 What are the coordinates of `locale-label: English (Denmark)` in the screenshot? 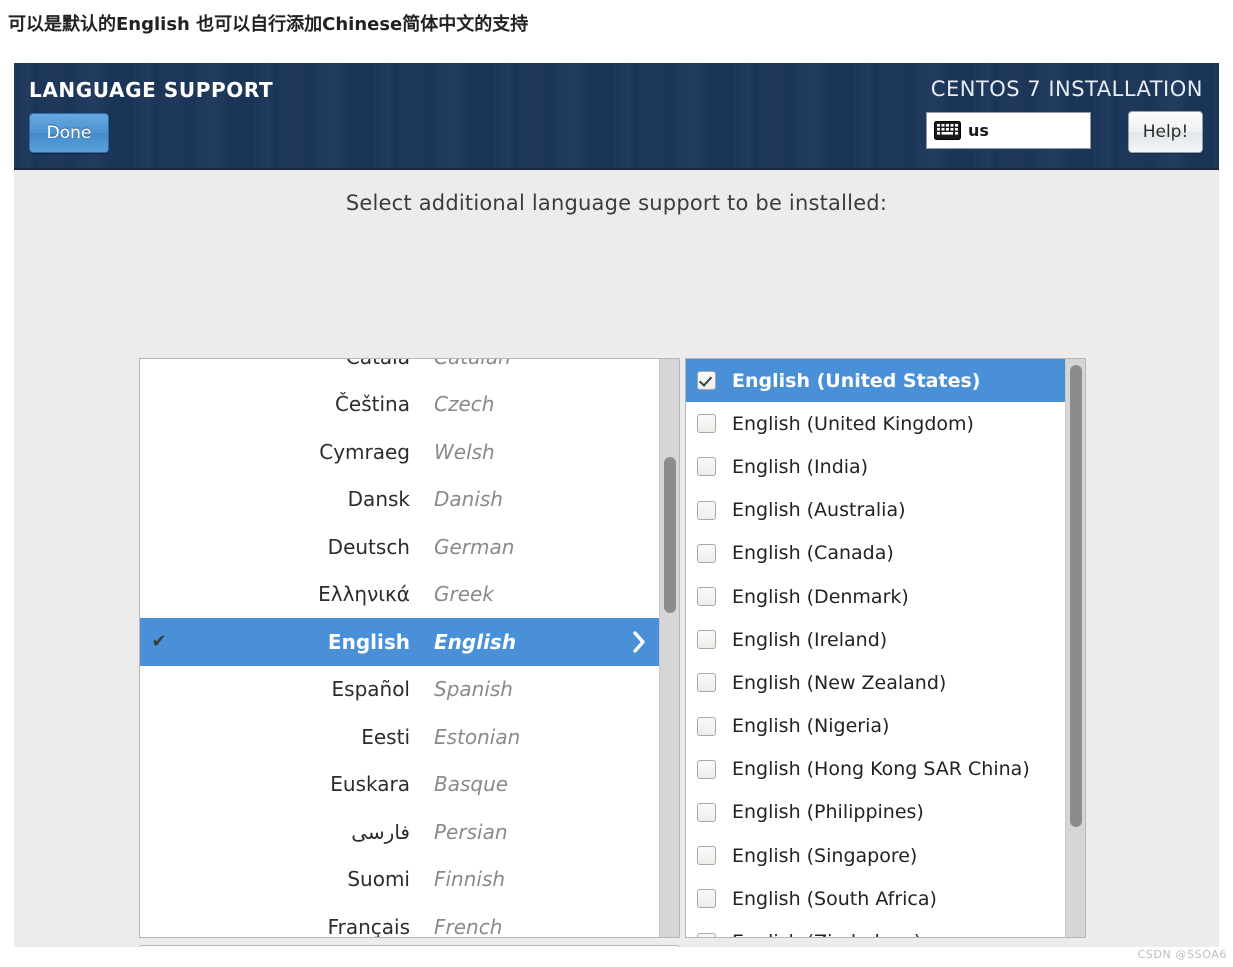 It's located at (820, 596).